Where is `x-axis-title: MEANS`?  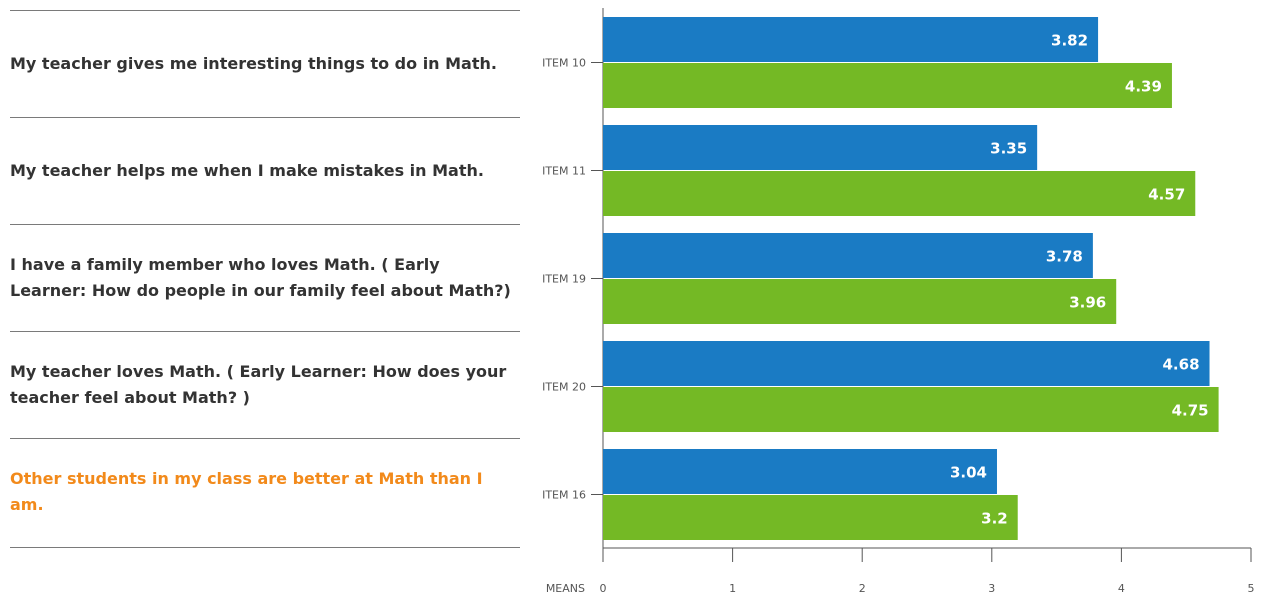 x-axis-title: MEANS is located at coordinates (565, 588).